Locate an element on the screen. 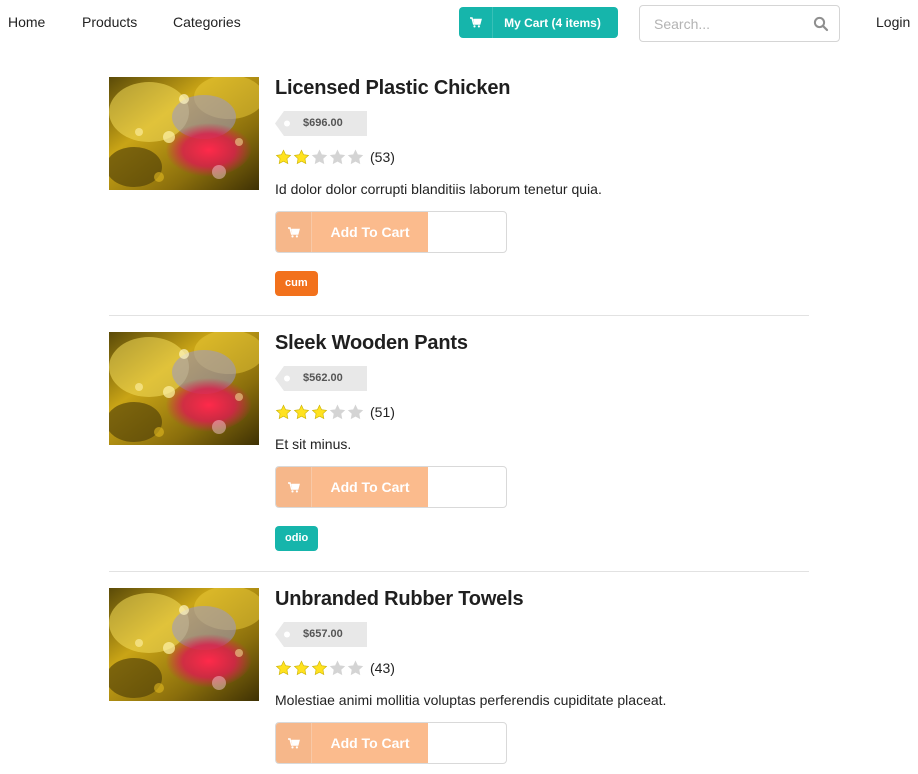  my-cart-label: My Cart (4 items) is located at coordinates (552, 22).